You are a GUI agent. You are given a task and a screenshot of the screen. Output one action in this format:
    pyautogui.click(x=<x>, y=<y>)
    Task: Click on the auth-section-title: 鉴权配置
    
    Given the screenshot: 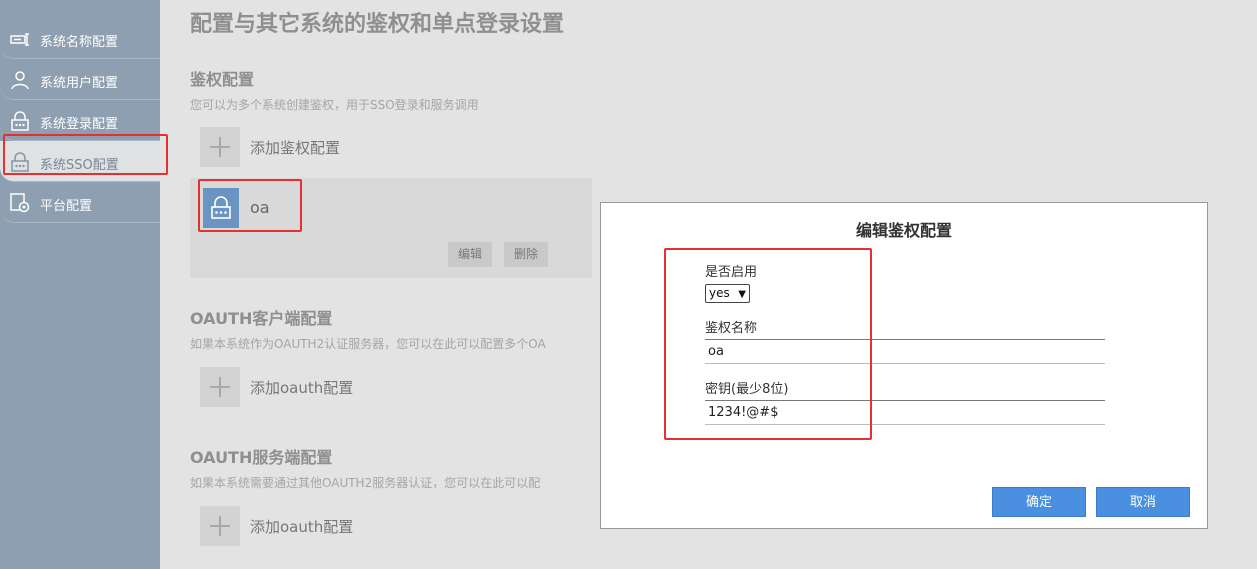 What is the action you would take?
    pyautogui.click(x=222, y=79)
    